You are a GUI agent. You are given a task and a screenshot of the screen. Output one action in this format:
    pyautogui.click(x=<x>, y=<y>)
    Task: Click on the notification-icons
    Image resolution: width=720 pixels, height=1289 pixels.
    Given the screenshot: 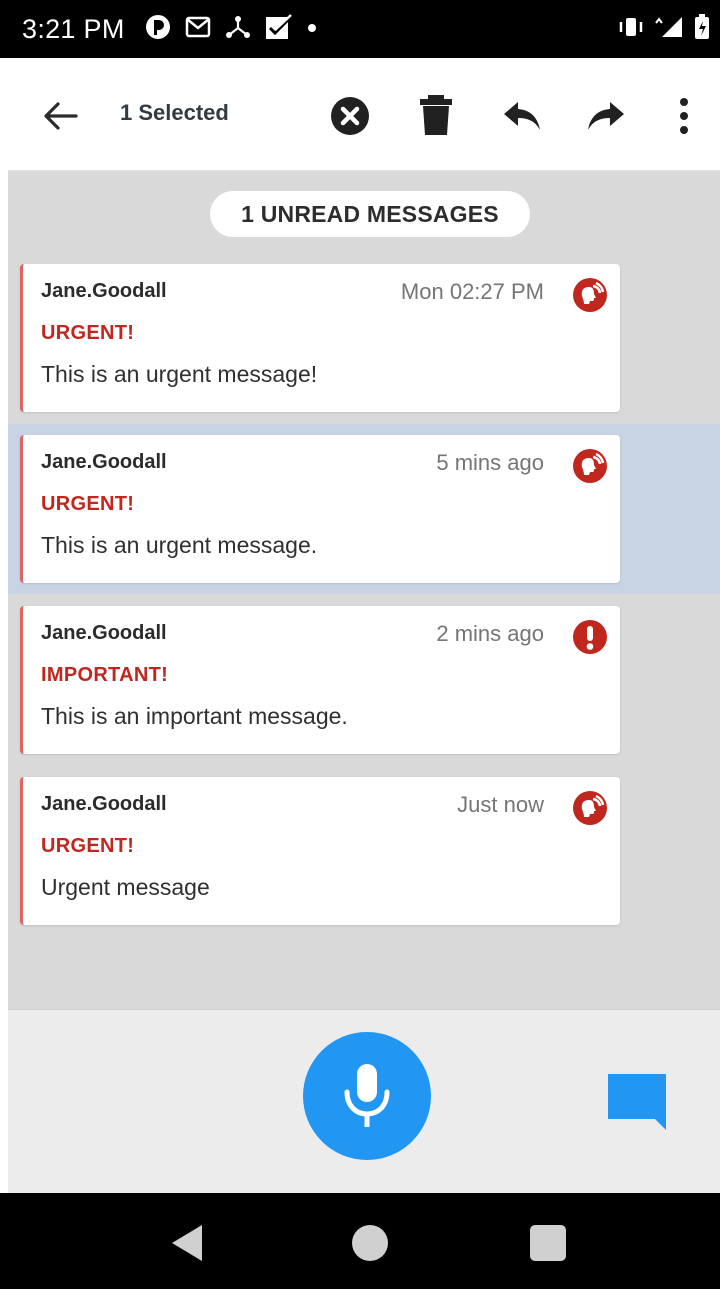 What is the action you would take?
    pyautogui.click(x=231, y=29)
    